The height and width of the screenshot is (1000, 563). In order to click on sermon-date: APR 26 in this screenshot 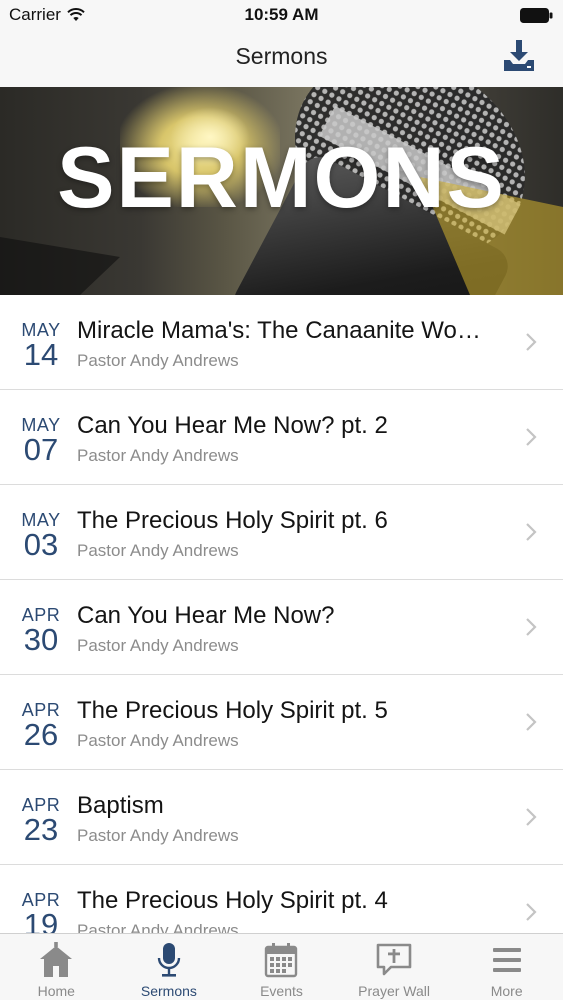, I will do `click(41, 725)`.